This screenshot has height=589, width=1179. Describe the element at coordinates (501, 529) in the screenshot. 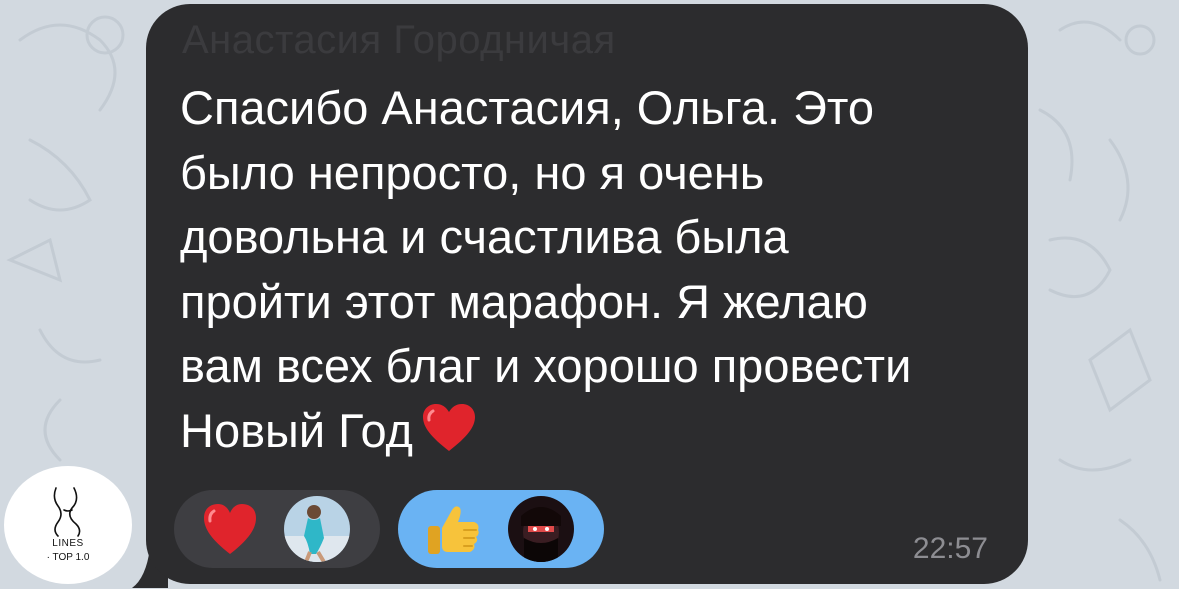

I see `reaction-thumbs-up` at that location.